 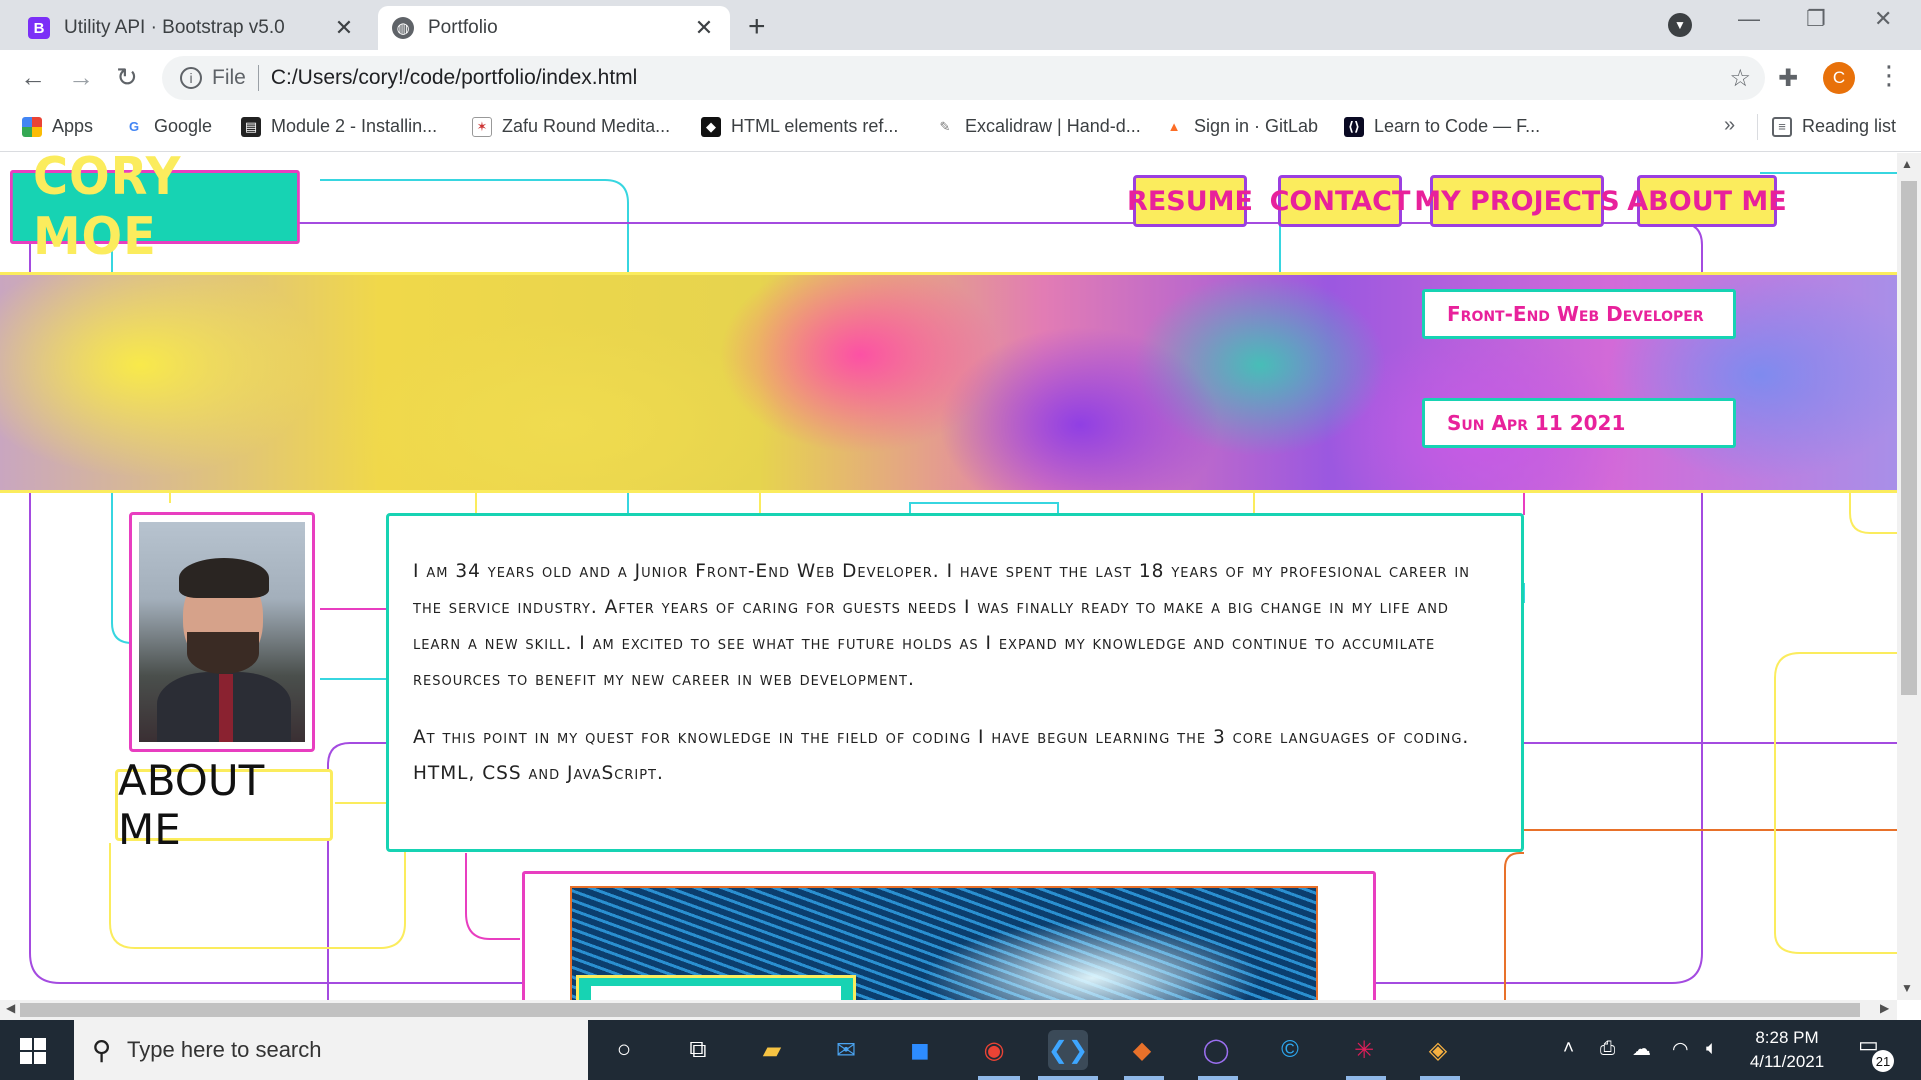 What do you see at coordinates (1174, 126) in the screenshot?
I see `gitlab-icon: ▲` at bounding box center [1174, 126].